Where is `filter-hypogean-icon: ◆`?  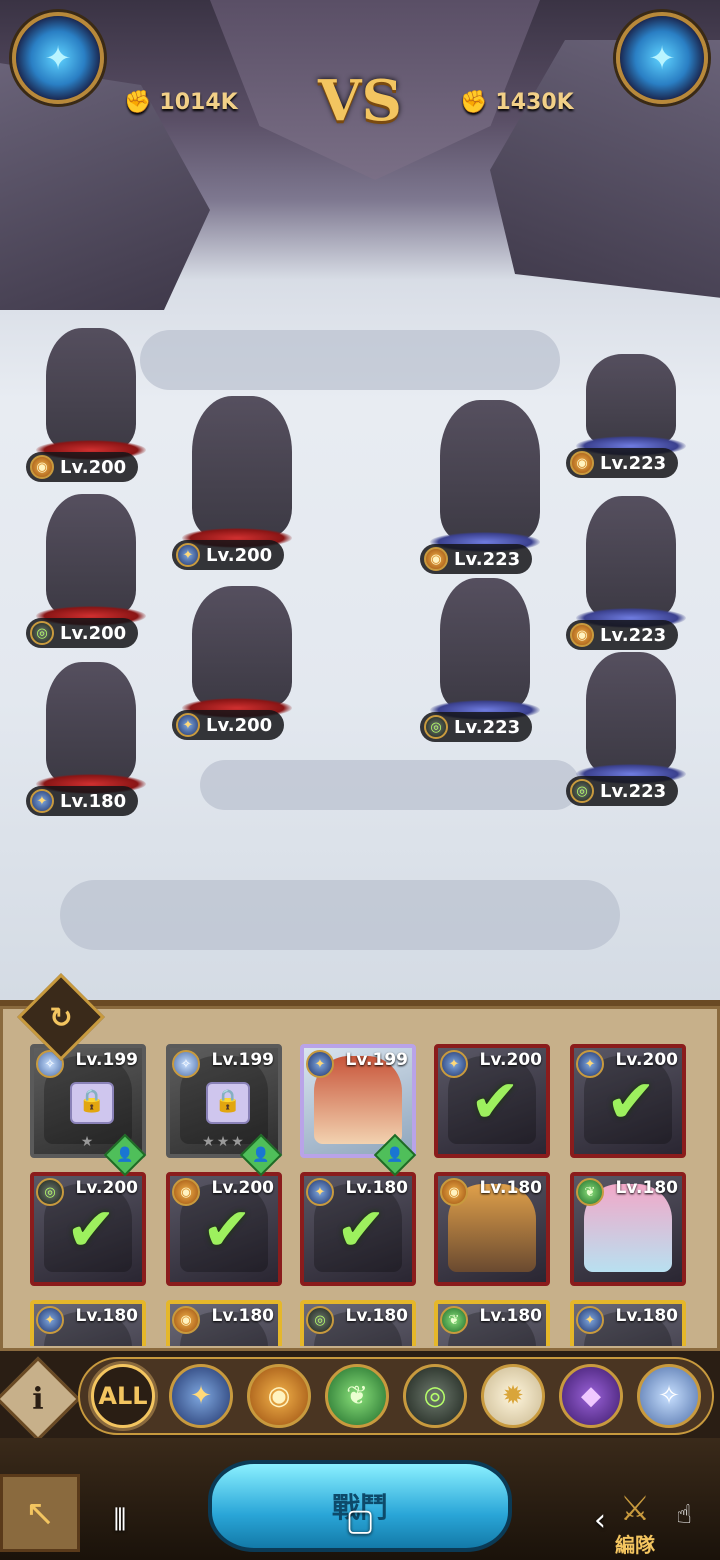
filter-hypogean-icon: ◆ is located at coordinates (591, 1396).